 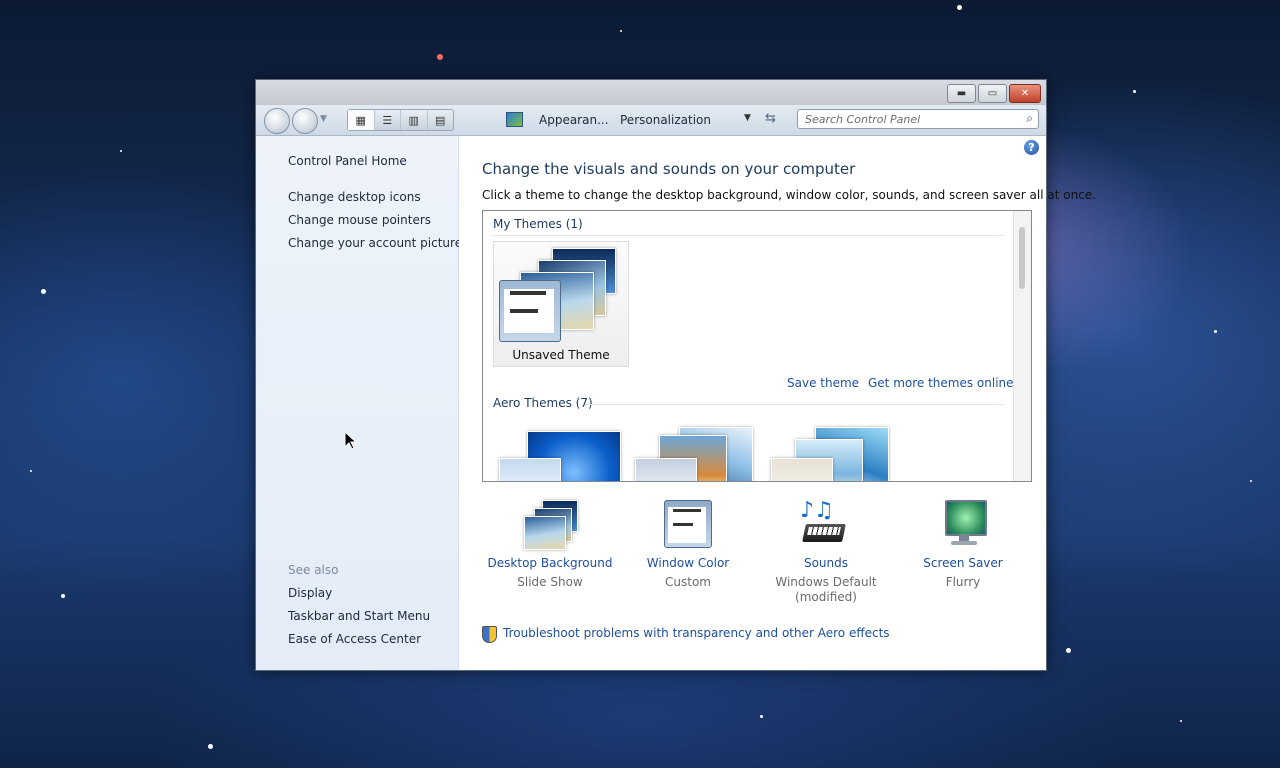 I want to click on forward-button, so click(x=305, y=121).